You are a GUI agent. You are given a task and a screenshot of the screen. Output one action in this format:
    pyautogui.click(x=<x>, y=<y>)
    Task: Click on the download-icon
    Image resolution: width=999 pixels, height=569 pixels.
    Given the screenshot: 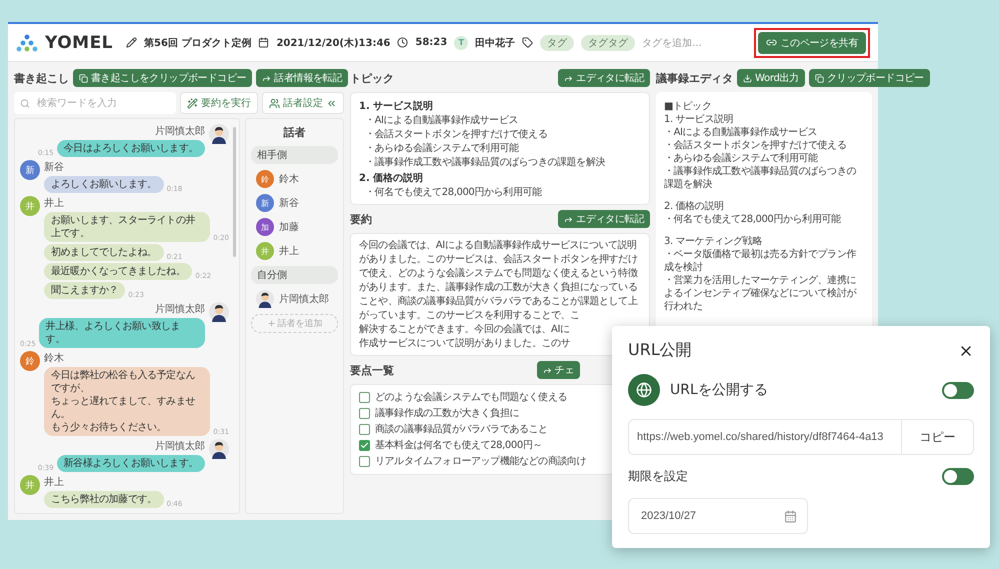 What is the action you would take?
    pyautogui.click(x=747, y=78)
    